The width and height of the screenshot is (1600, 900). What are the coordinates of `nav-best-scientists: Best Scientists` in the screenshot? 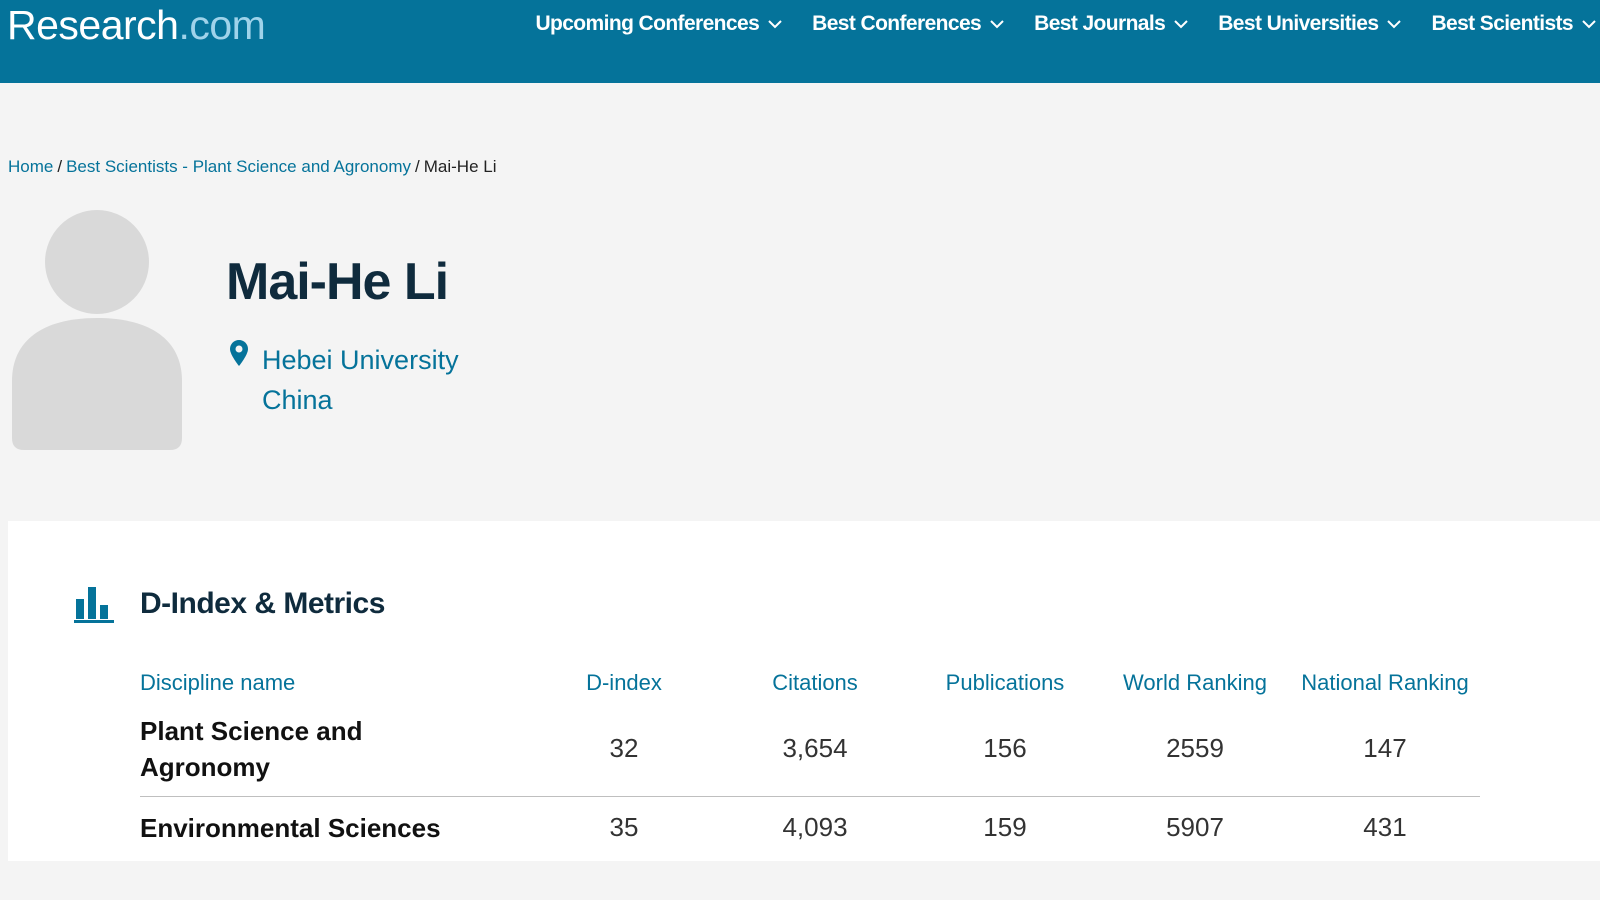 It's located at (1513, 24).